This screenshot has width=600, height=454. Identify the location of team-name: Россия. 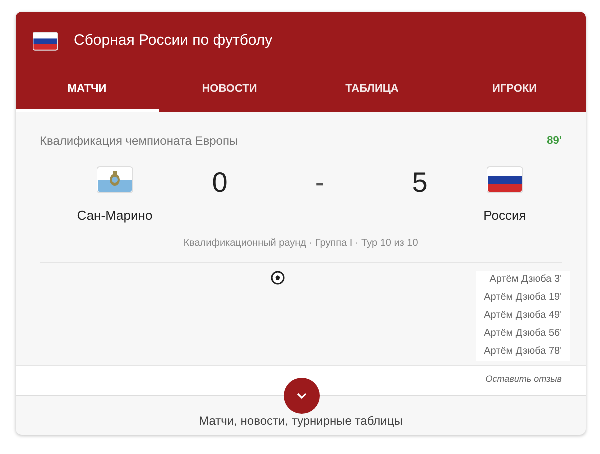
(505, 216).